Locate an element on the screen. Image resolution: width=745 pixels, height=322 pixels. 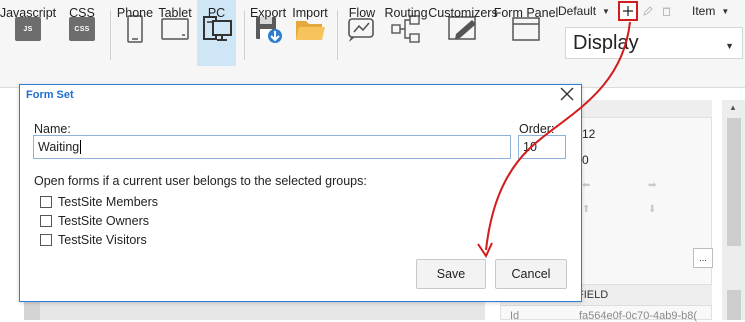
plus-icon is located at coordinates (628, 11).